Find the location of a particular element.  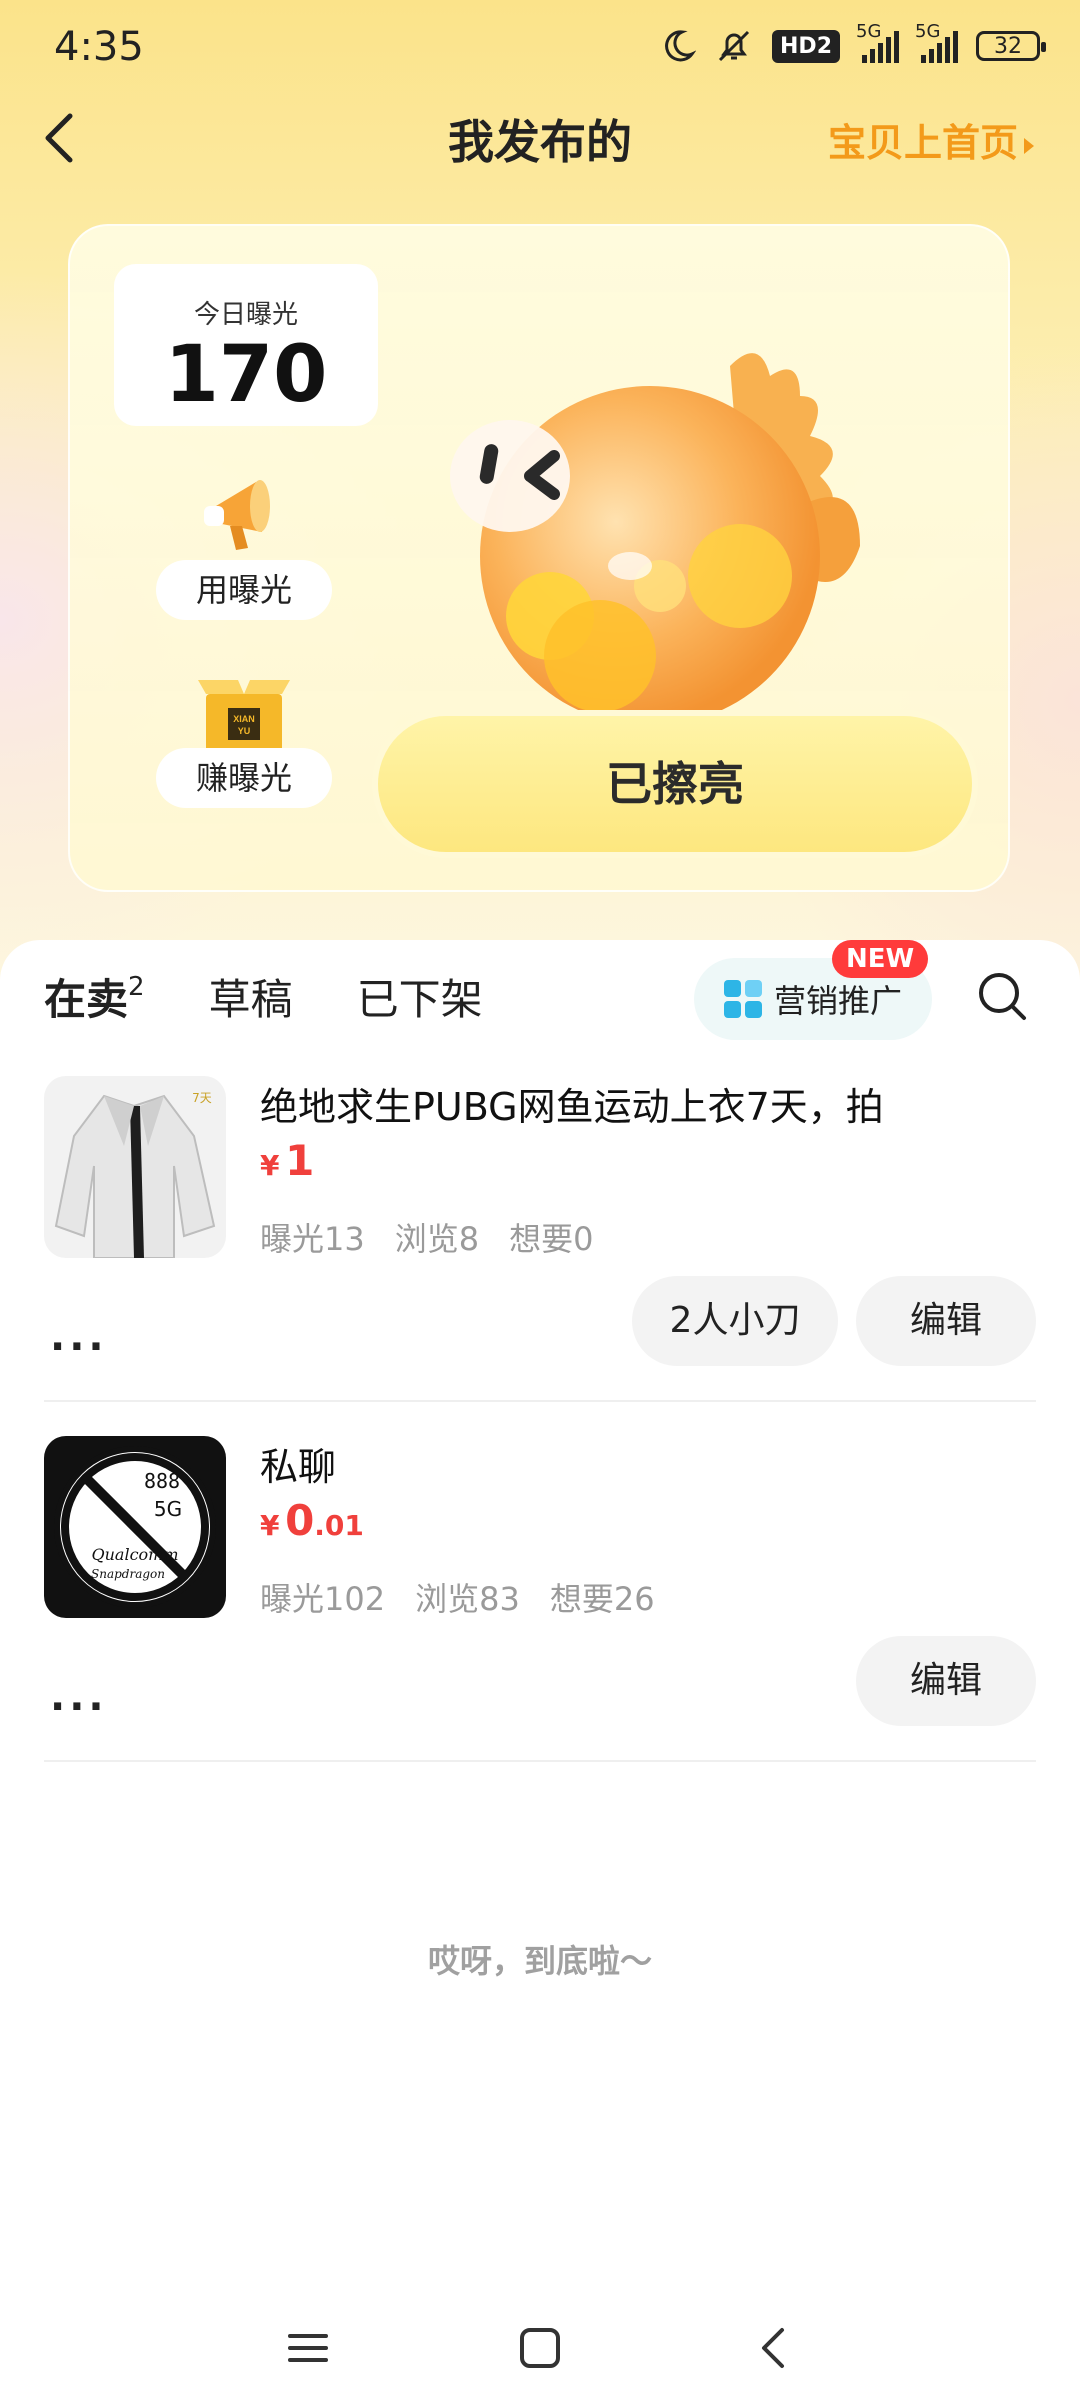

search-icon is located at coordinates (1002, 996).